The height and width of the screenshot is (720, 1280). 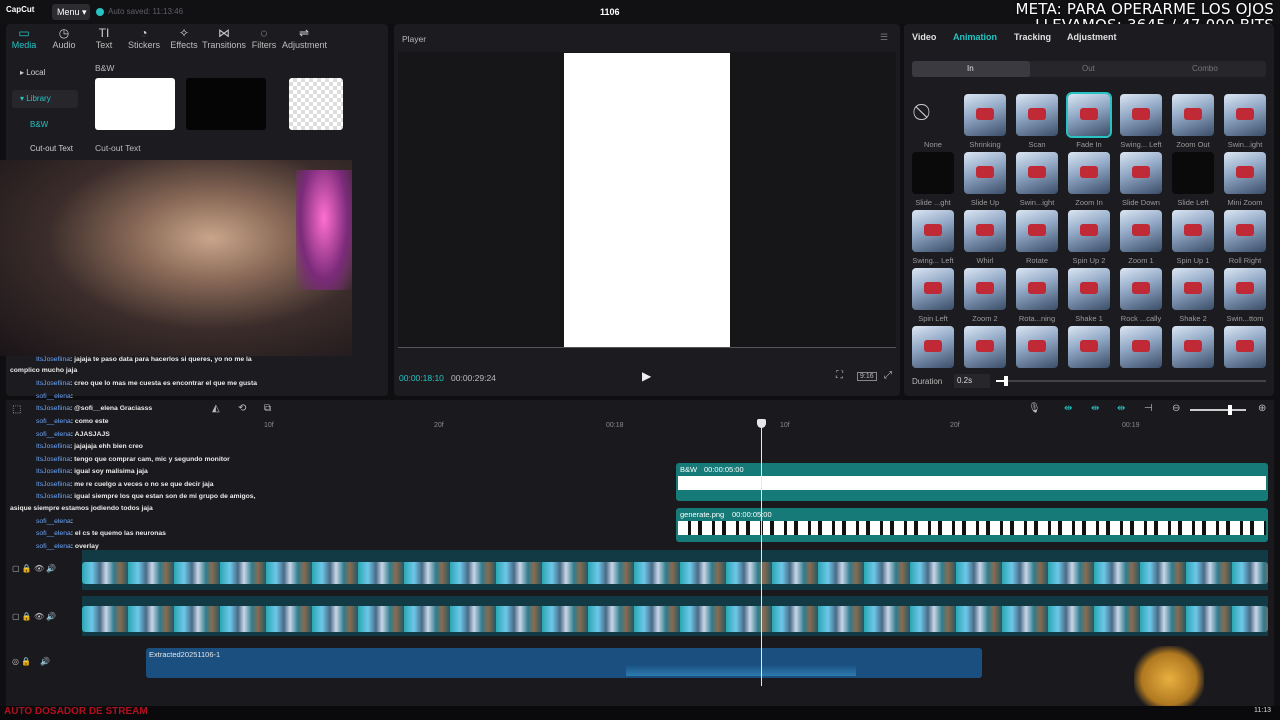 What do you see at coordinates (972, 525) in the screenshot?
I see `sticker-clip: generate.png 00:00:05:00` at bounding box center [972, 525].